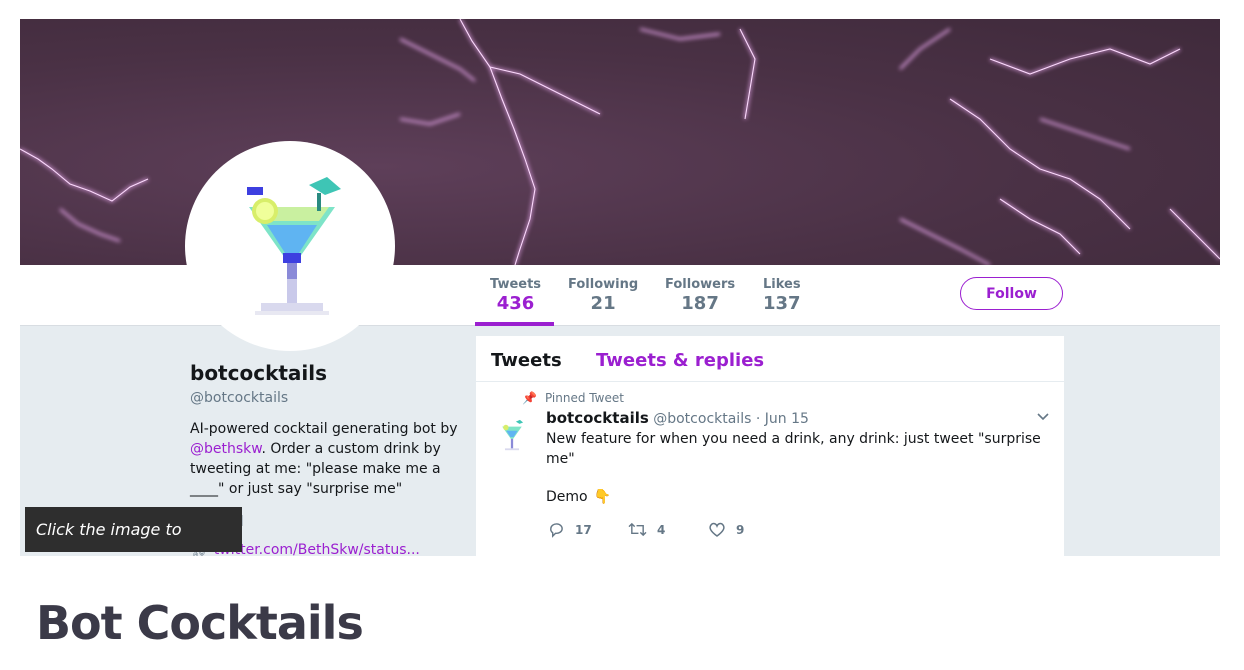  Describe the element at coordinates (324, 429) in the screenshot. I see `bio-text: AI-powered cocktail generating bot by` at that location.